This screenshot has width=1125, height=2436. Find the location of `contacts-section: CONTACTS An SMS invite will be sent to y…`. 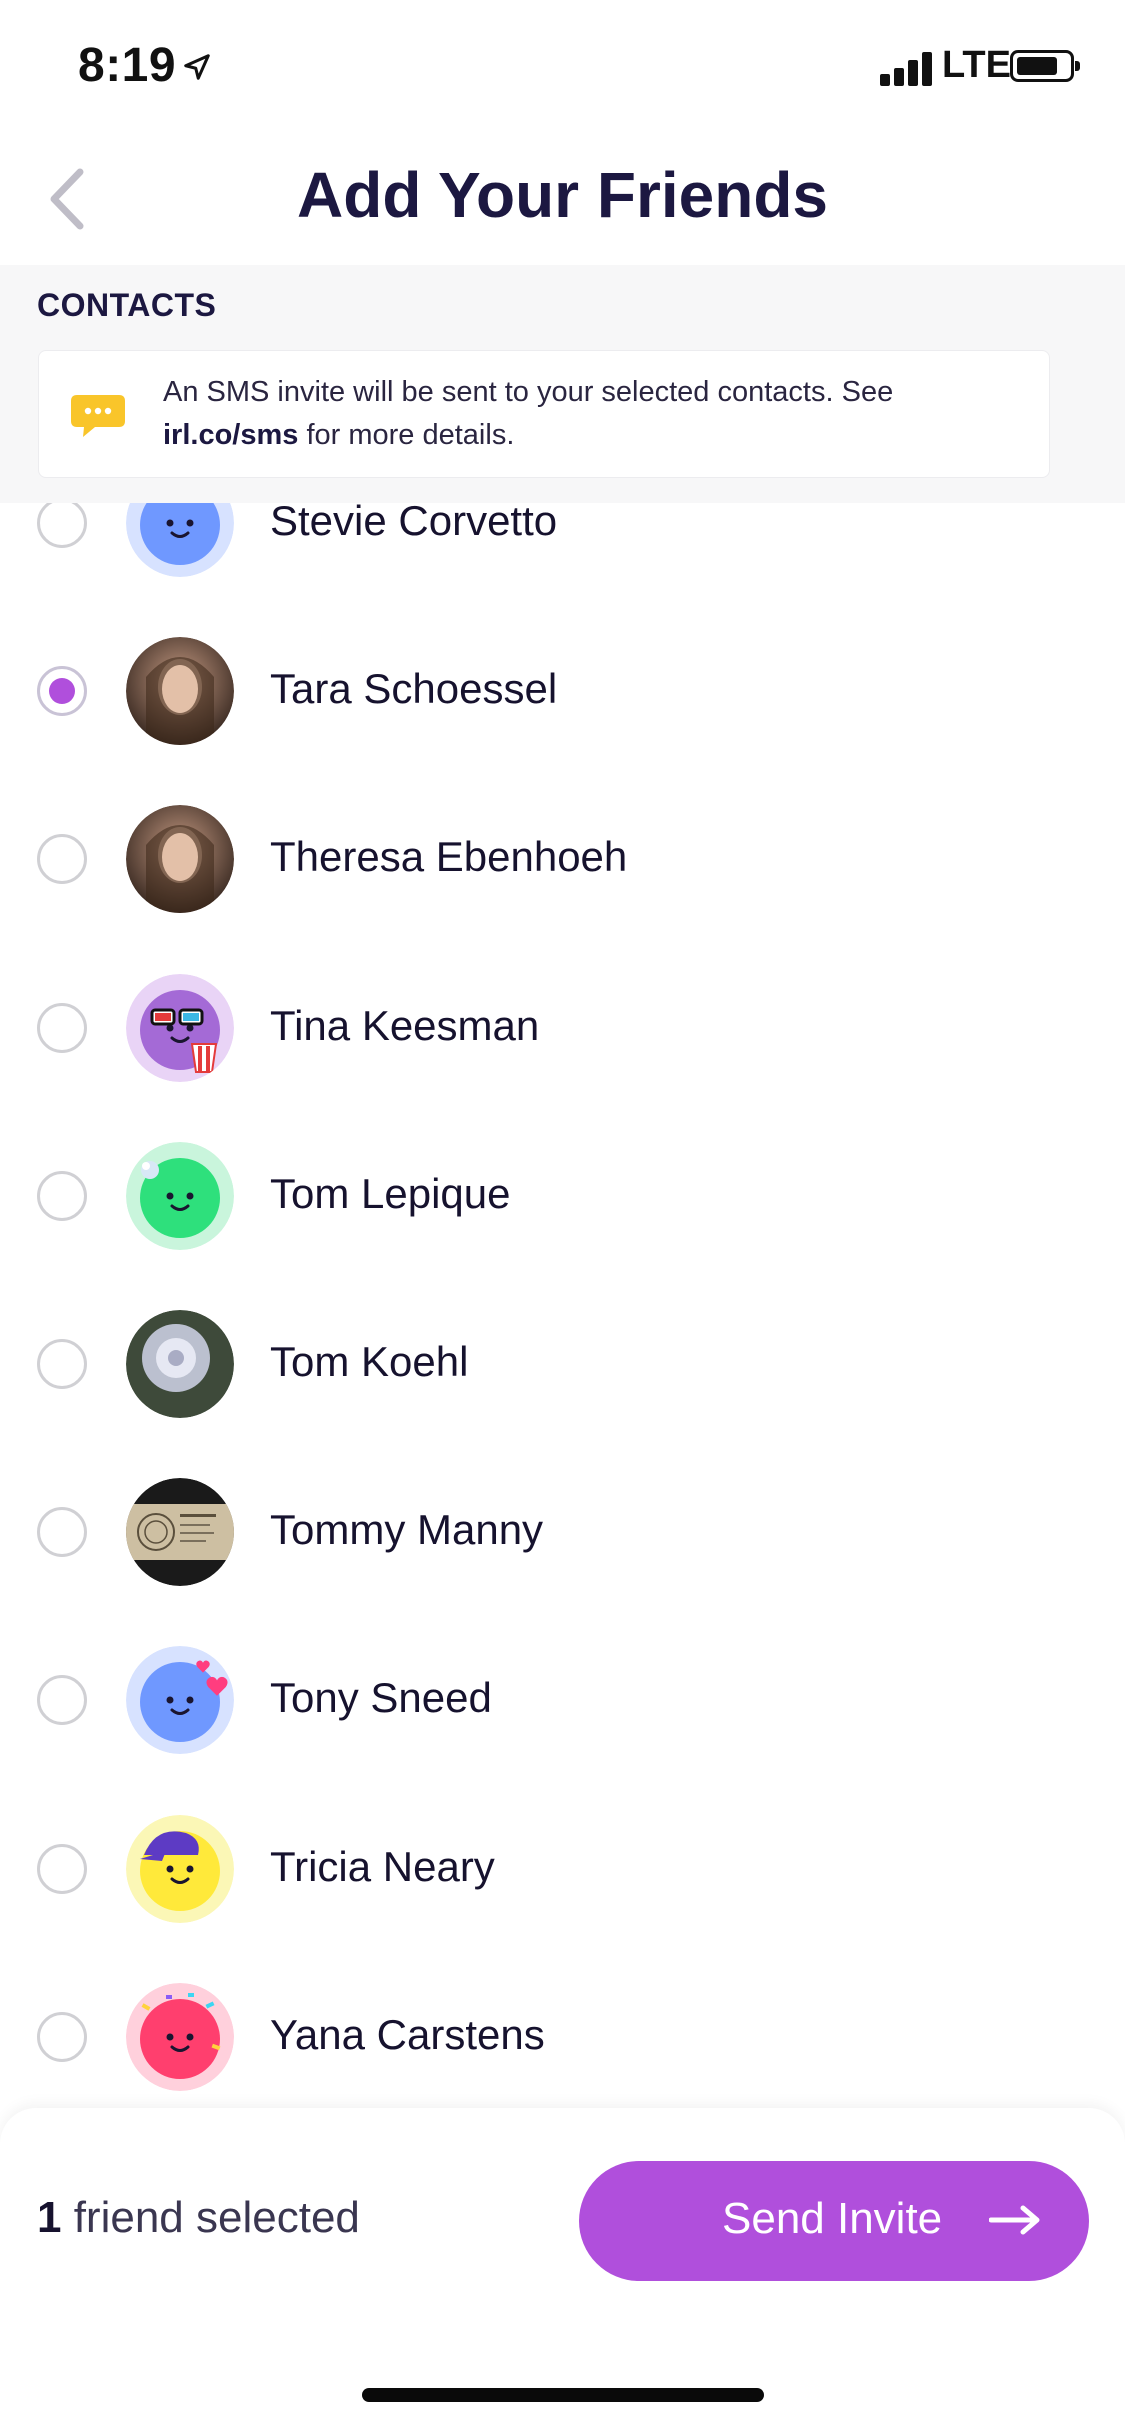

contacts-section: CONTACTS An SMS invite will be sent to y… is located at coordinates (562, 384).